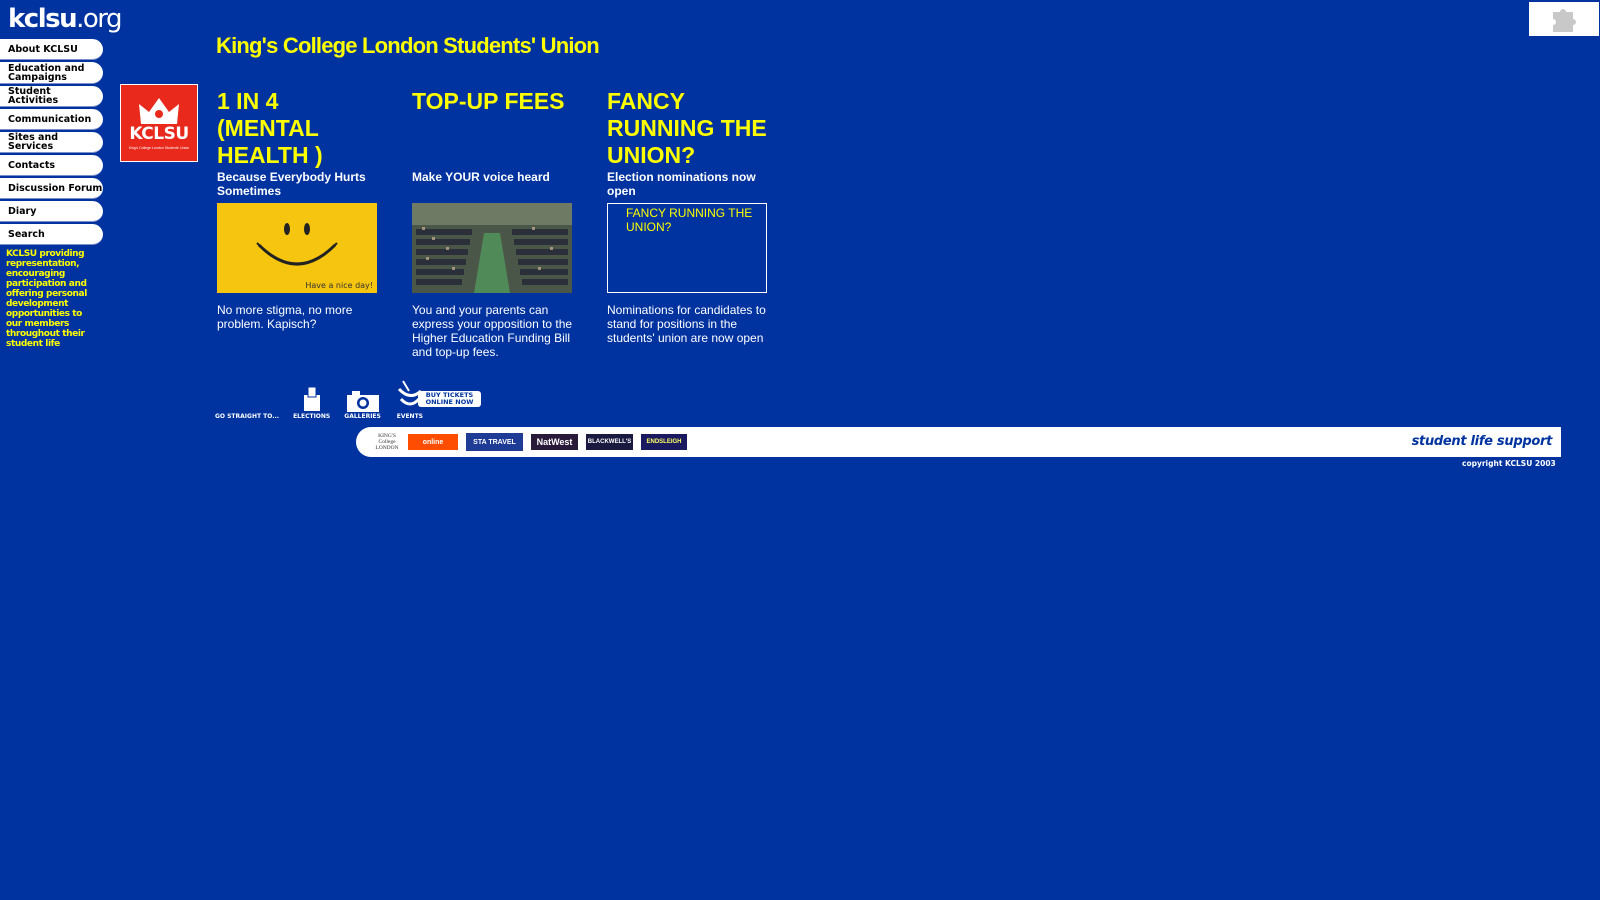  I want to click on sponsor-blackwells: BLACKWELL'S, so click(609, 442).